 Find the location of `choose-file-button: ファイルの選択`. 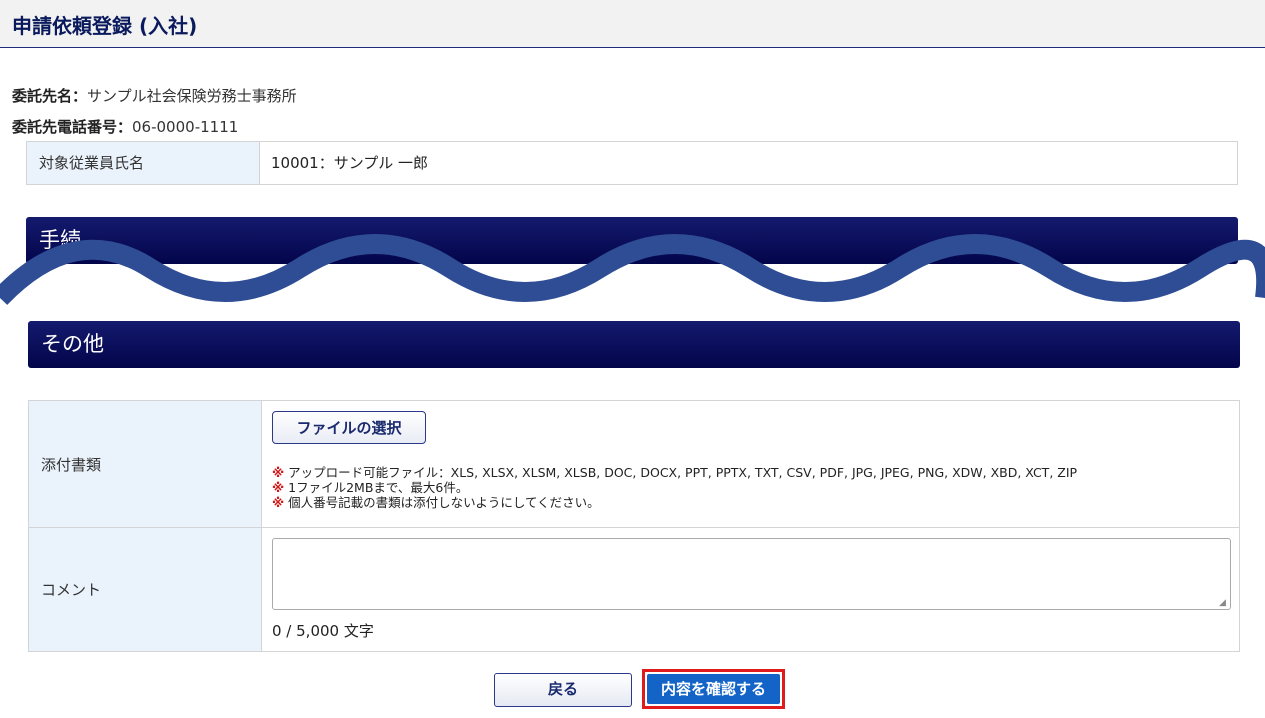

choose-file-button: ファイルの選択 is located at coordinates (349, 427).